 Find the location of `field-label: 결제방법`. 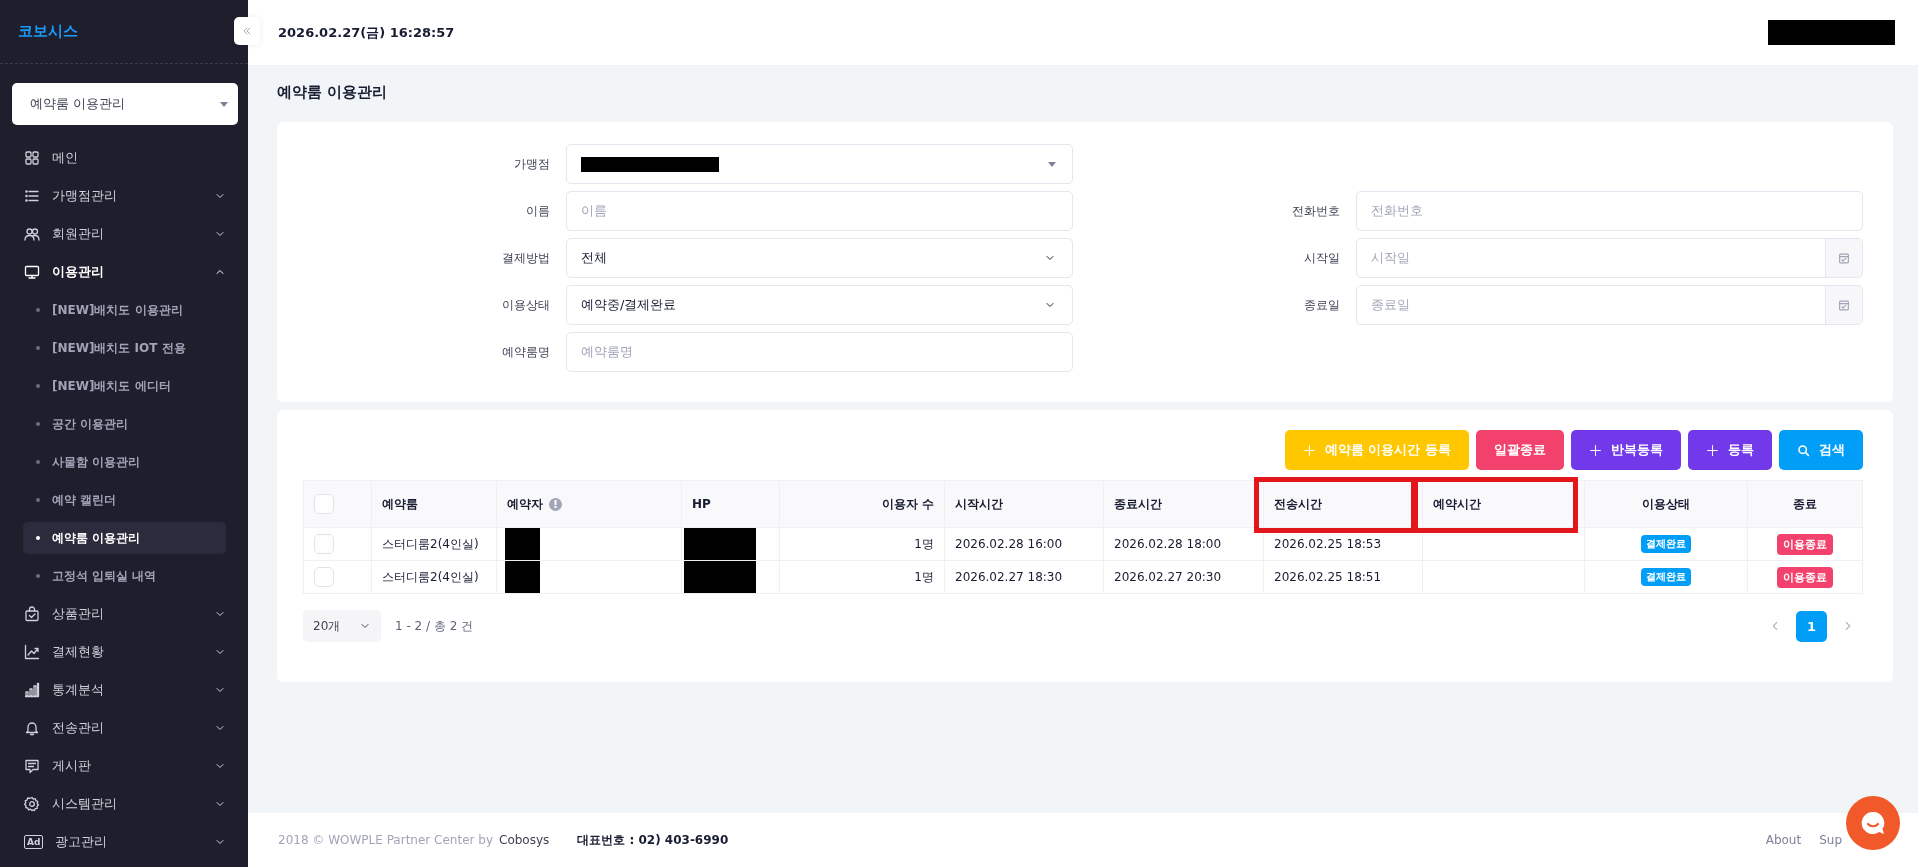

field-label: 결제방법 is located at coordinates (526, 258).